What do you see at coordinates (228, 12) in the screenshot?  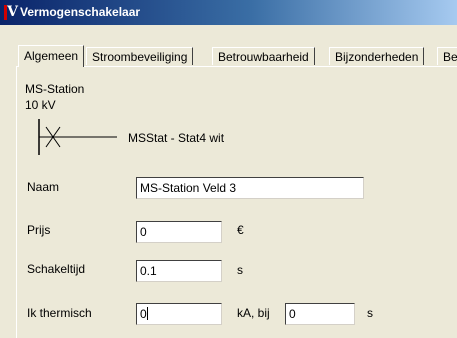 I see `title-bar: V Vermogenschakelaar` at bounding box center [228, 12].